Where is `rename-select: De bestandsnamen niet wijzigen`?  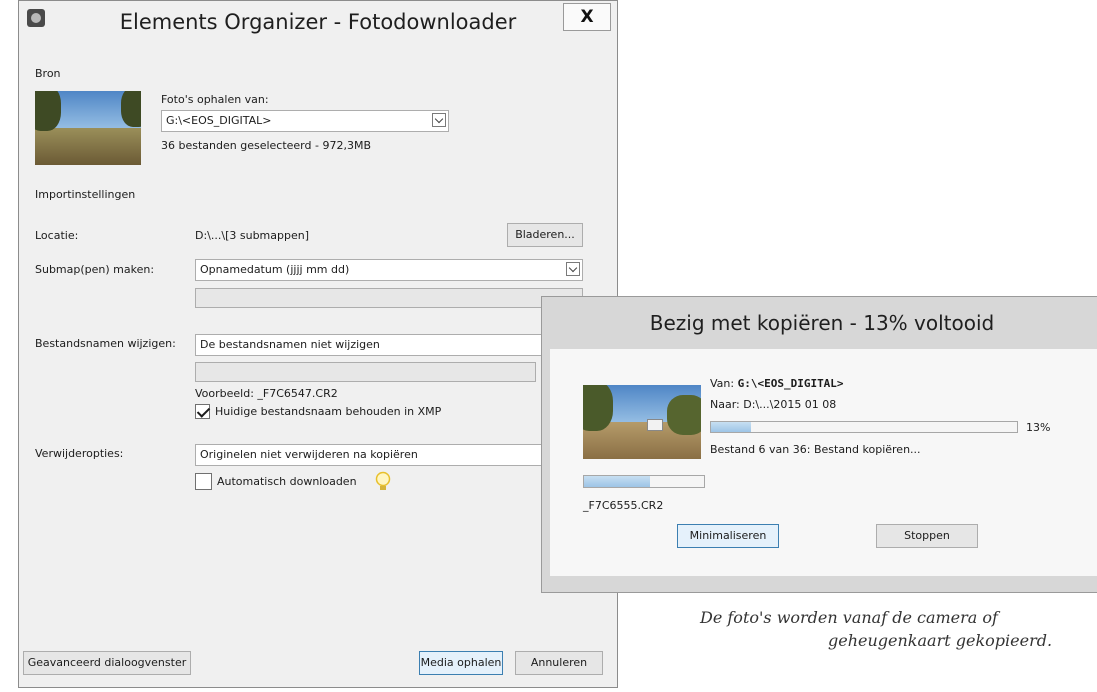 rename-select: De bestandsnamen niet wijzigen is located at coordinates (375, 345).